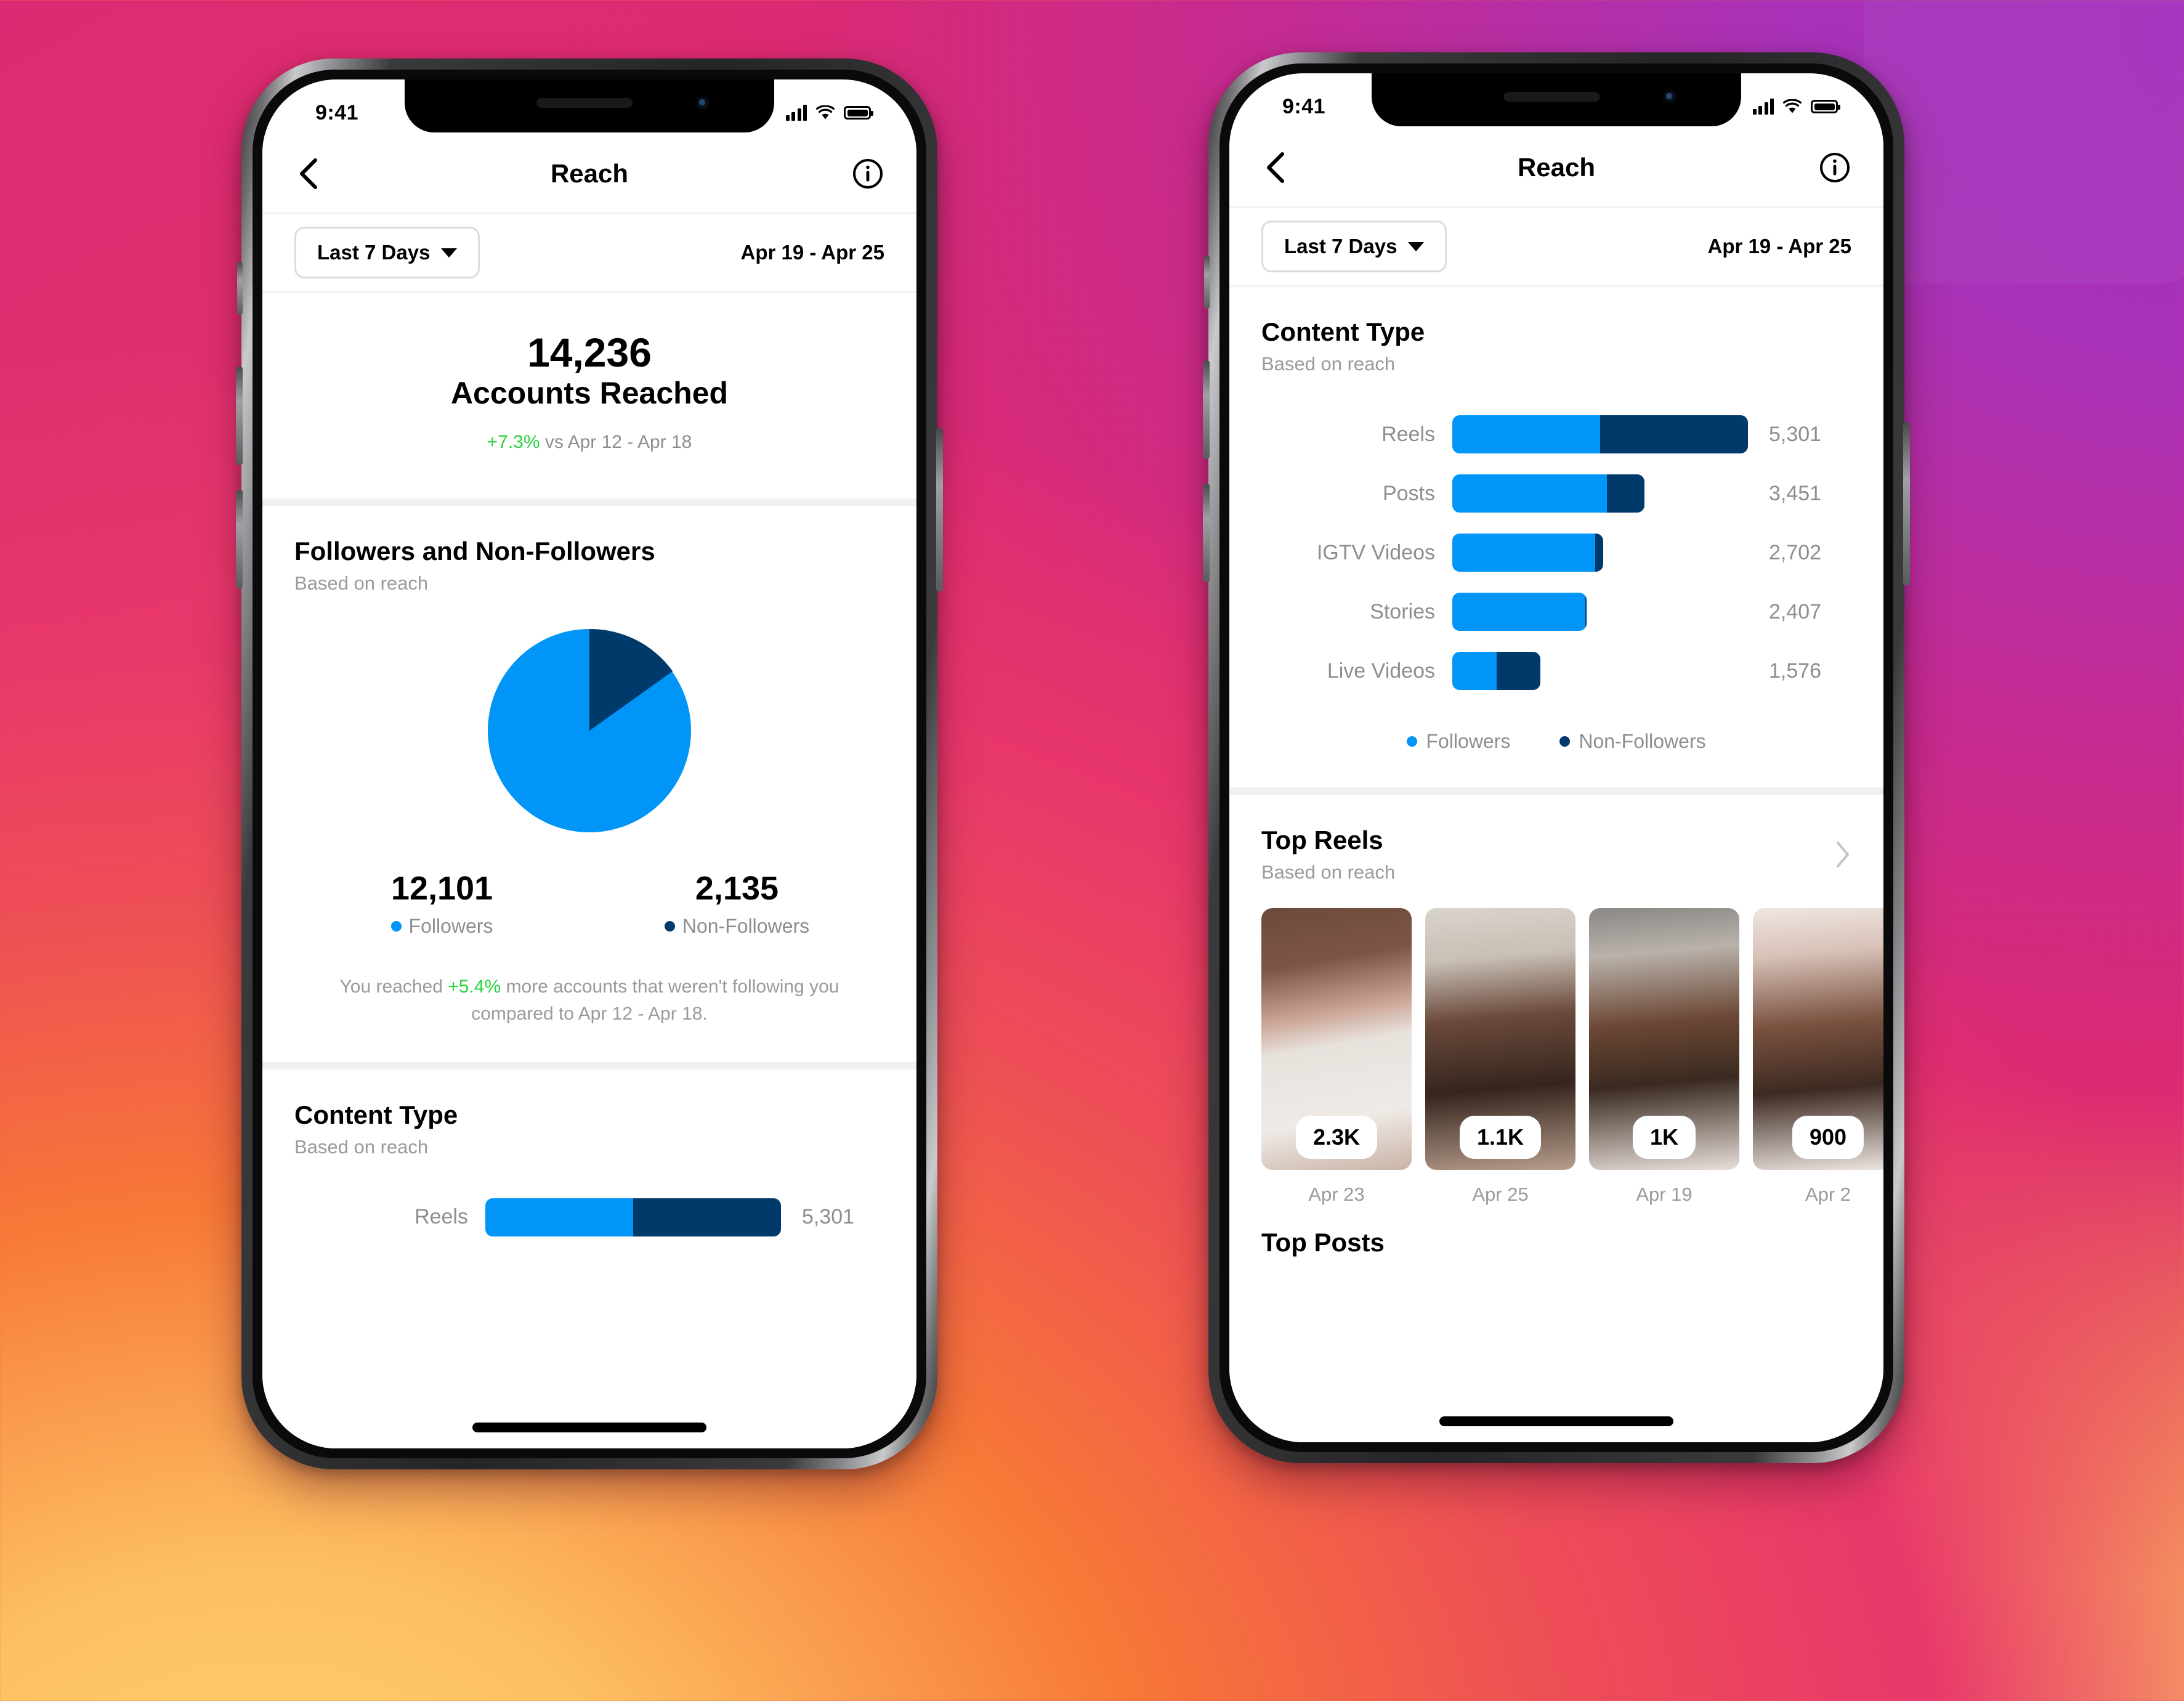  Describe the element at coordinates (1795, 552) in the screenshot. I see `bar-value: 2,702` at that location.